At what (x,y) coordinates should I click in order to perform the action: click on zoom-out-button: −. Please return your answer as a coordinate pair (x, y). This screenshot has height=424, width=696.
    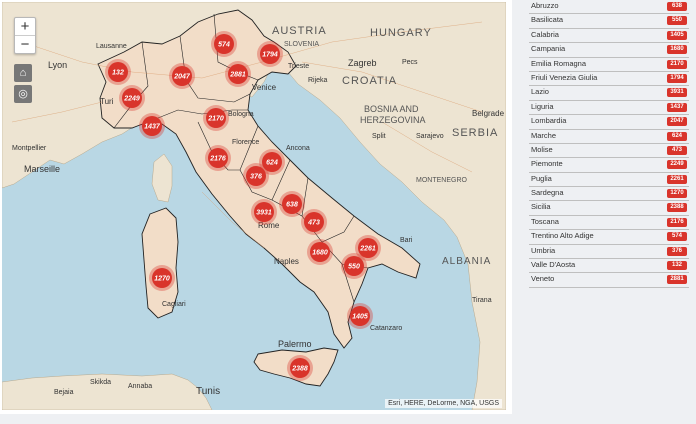
    Looking at the image, I should click on (25, 44).